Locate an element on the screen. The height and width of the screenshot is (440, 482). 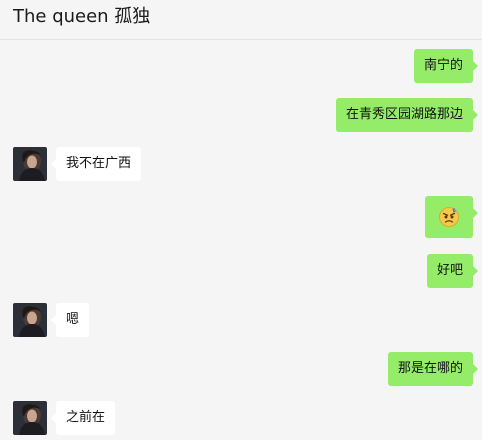
sent-message-bubble: 好吧 is located at coordinates (452, 271).